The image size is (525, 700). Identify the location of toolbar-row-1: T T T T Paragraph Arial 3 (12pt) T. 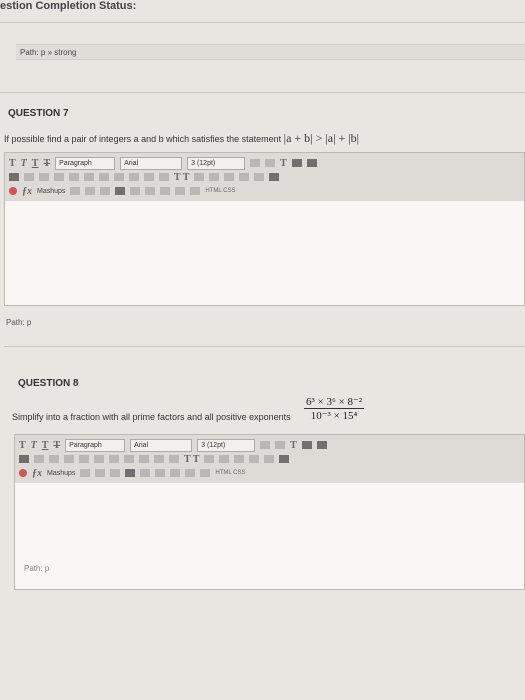
(269, 445).